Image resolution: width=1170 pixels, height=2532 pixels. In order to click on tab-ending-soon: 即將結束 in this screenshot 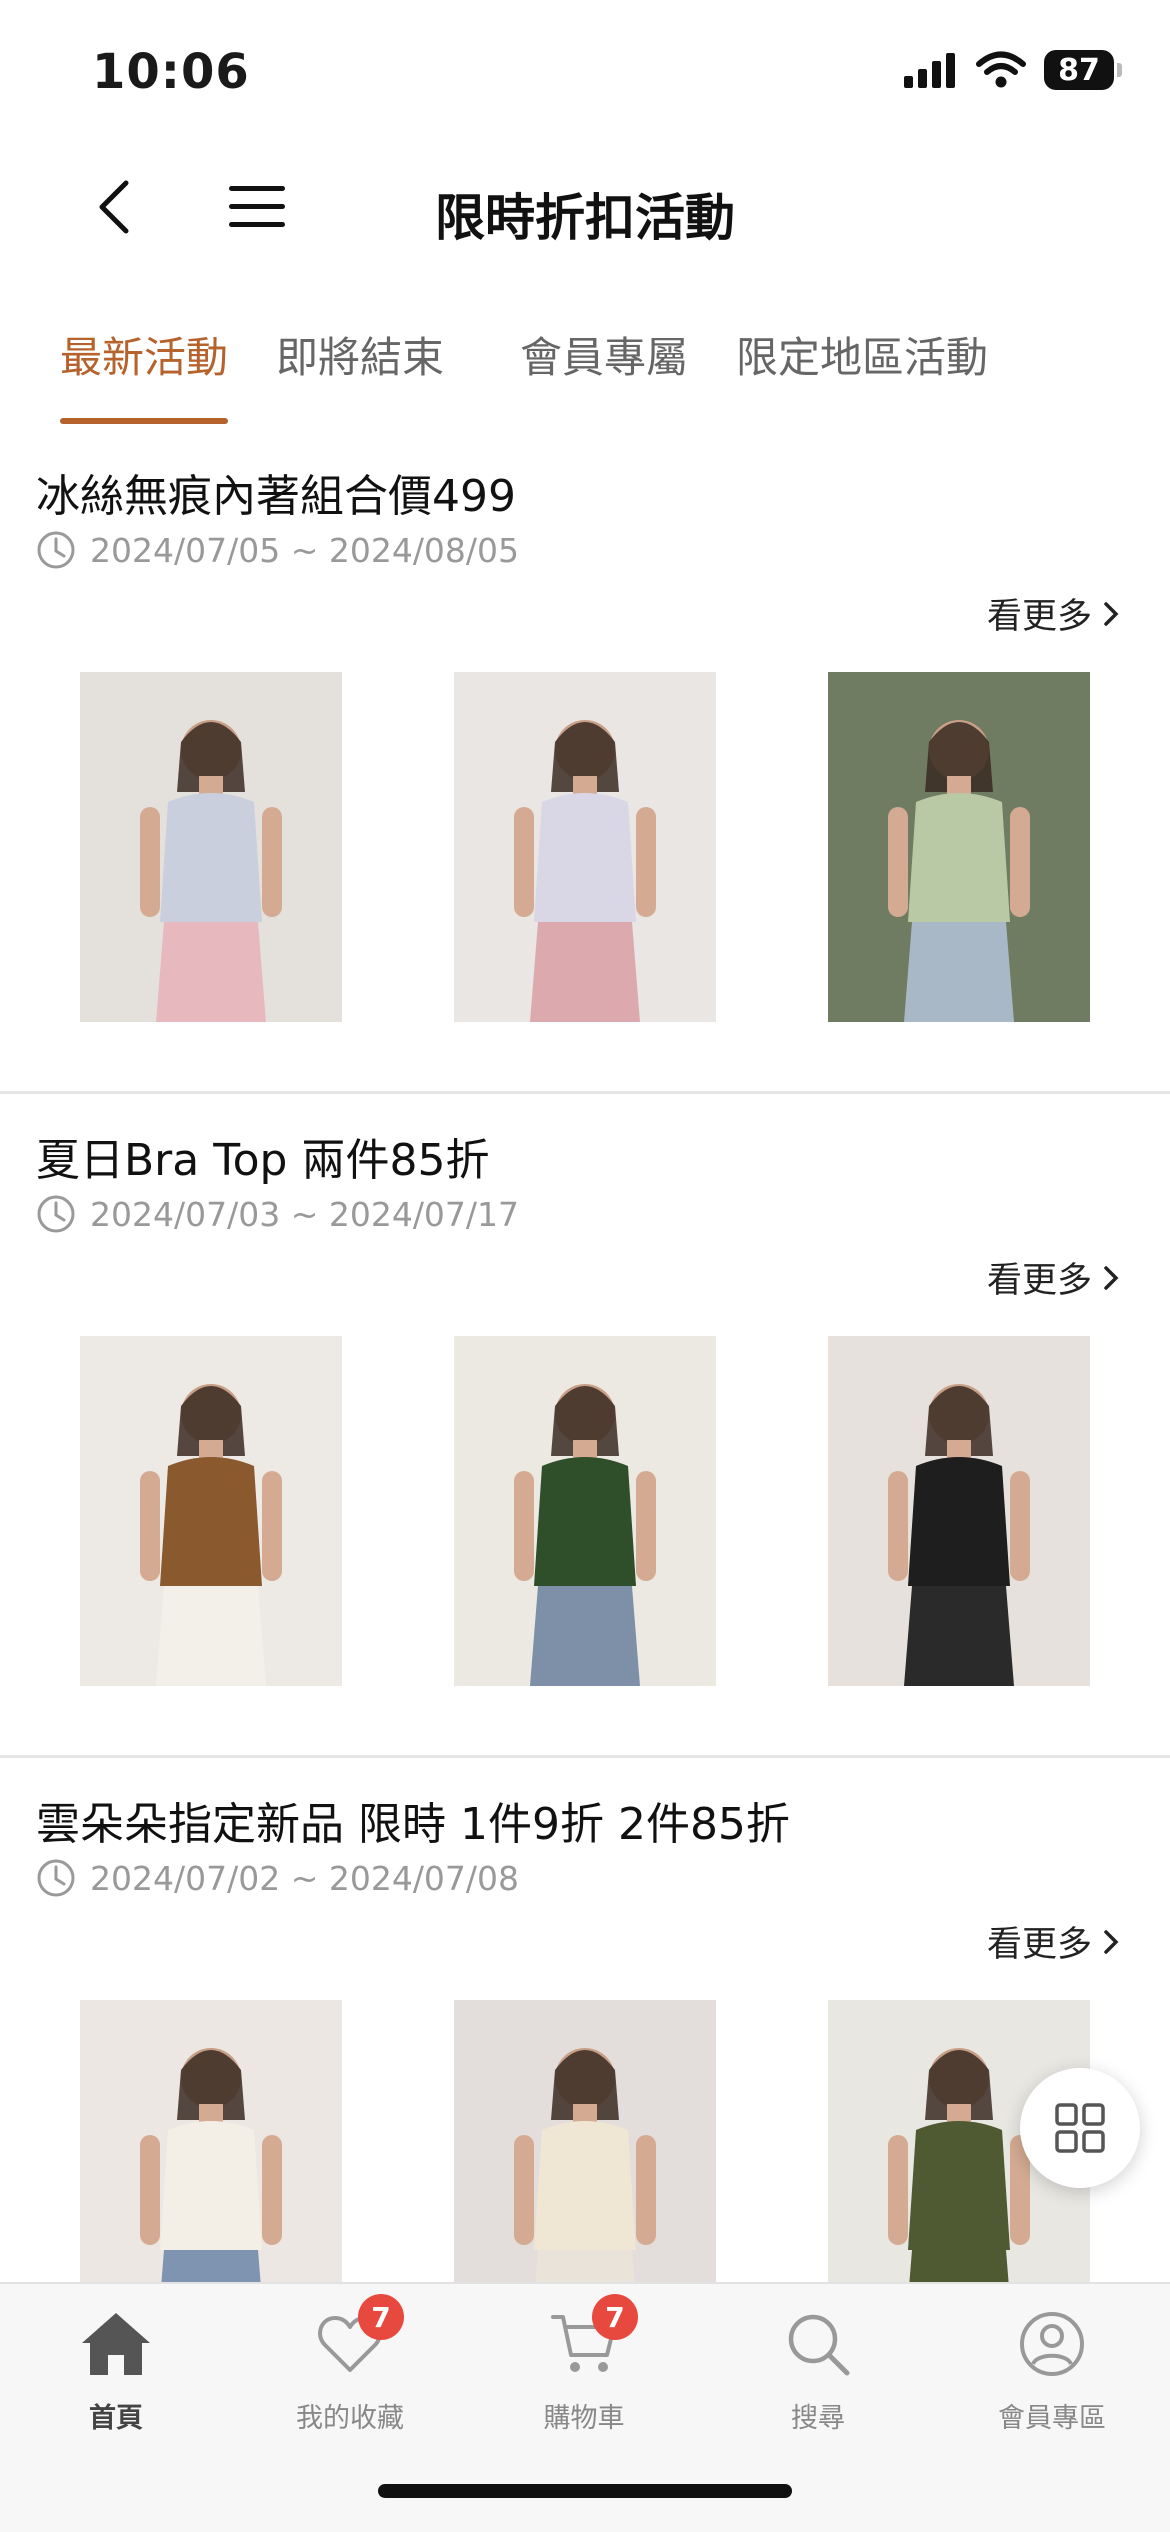, I will do `click(360, 362)`.